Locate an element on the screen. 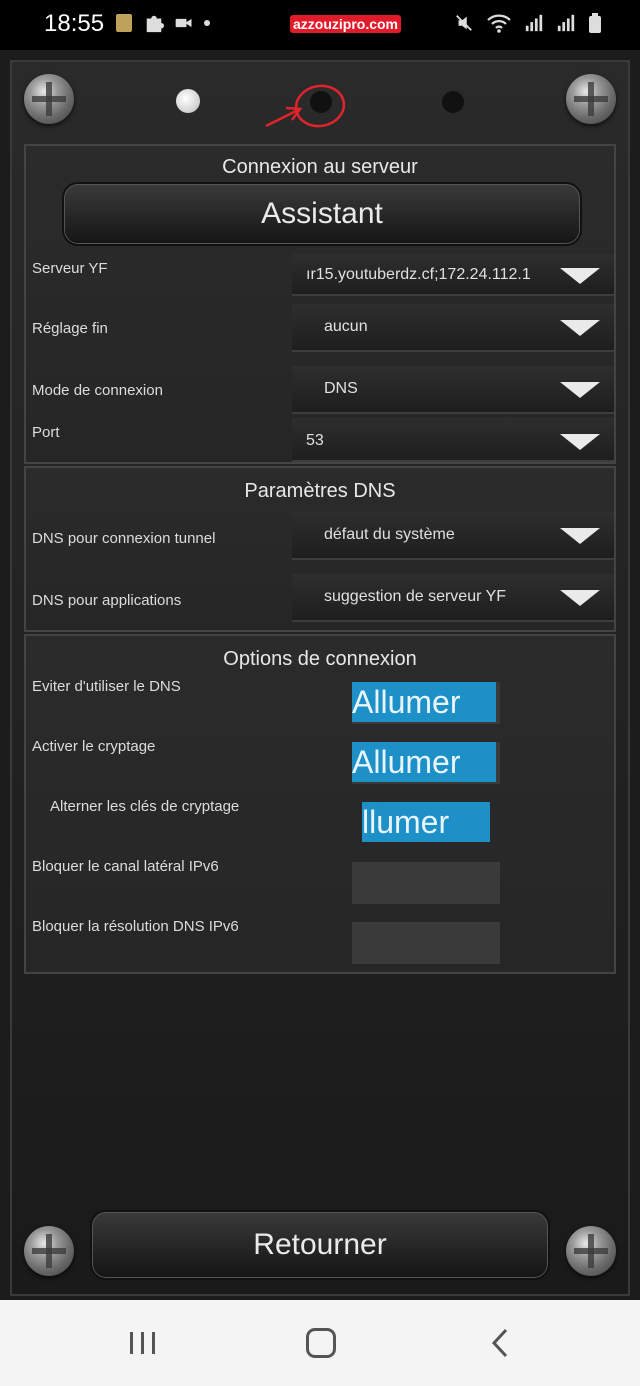 Image resolution: width=640 pixels, height=1386 pixels. dns-tunnel-value: défaut du système is located at coordinates (389, 534).